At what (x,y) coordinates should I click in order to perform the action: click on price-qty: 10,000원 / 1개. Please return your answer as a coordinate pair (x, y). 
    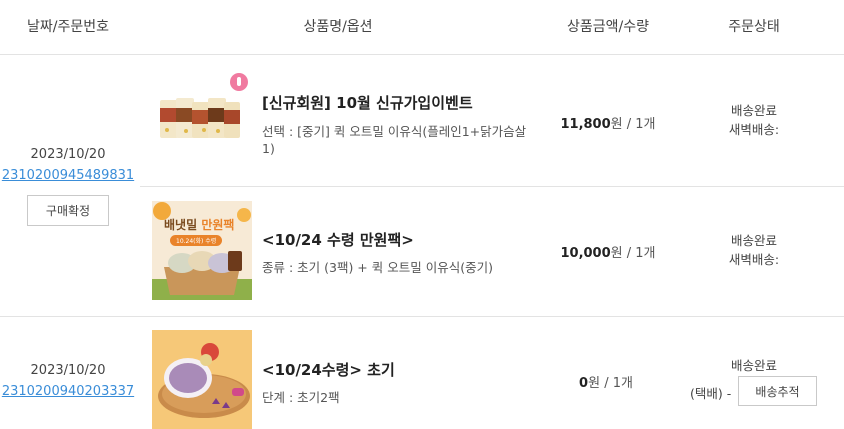
    Looking at the image, I should click on (607, 251).